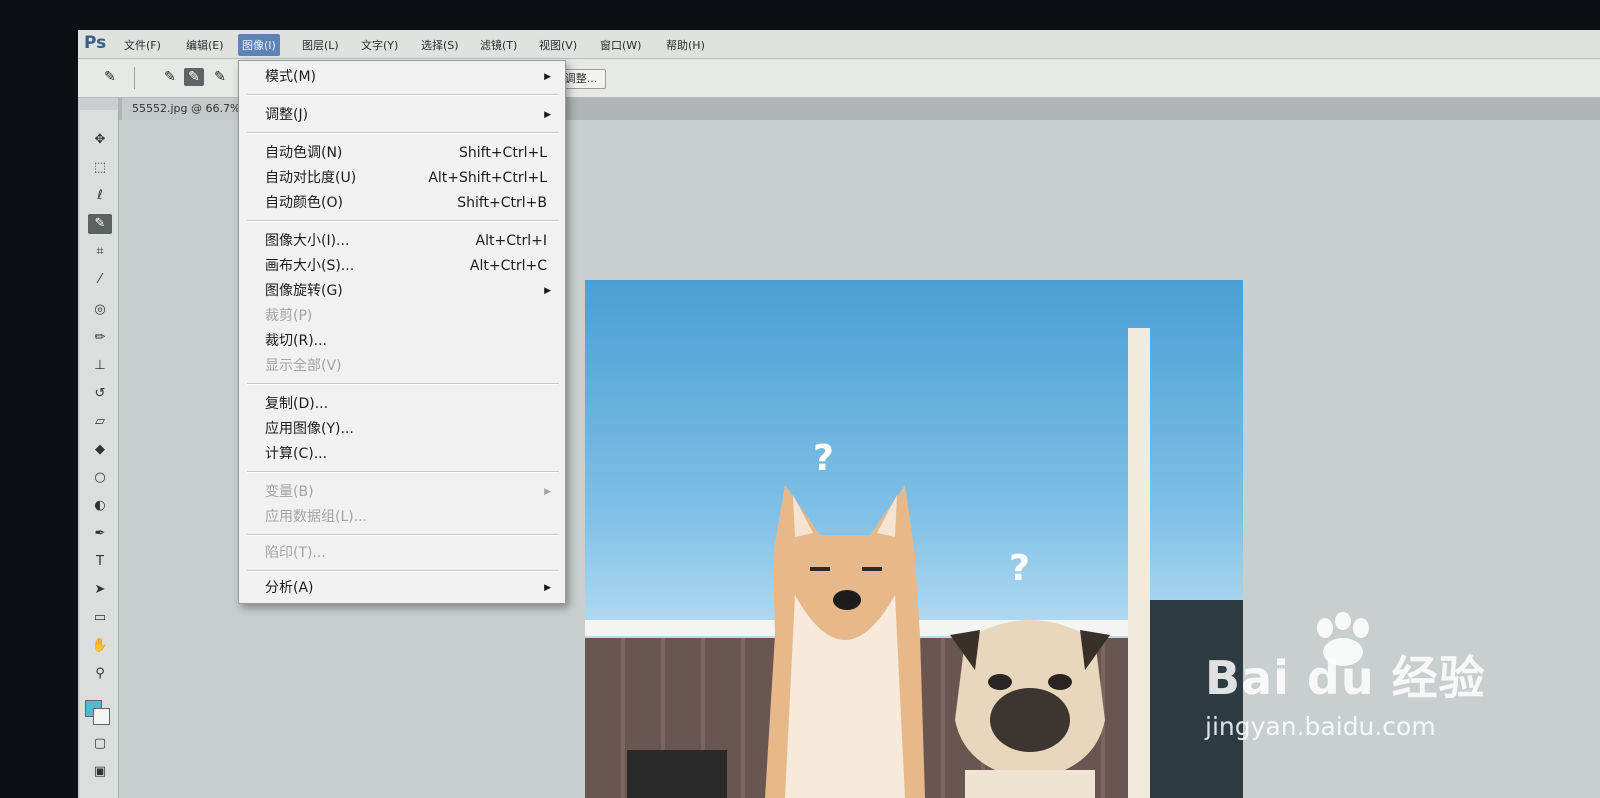 Image resolution: width=1600 pixels, height=798 pixels. I want to click on menu-select: 选择(S), so click(440, 45).